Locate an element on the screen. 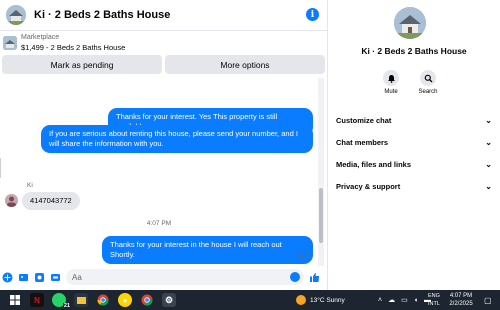 This screenshot has height=310, width=500. divider is located at coordinates (1, 168).